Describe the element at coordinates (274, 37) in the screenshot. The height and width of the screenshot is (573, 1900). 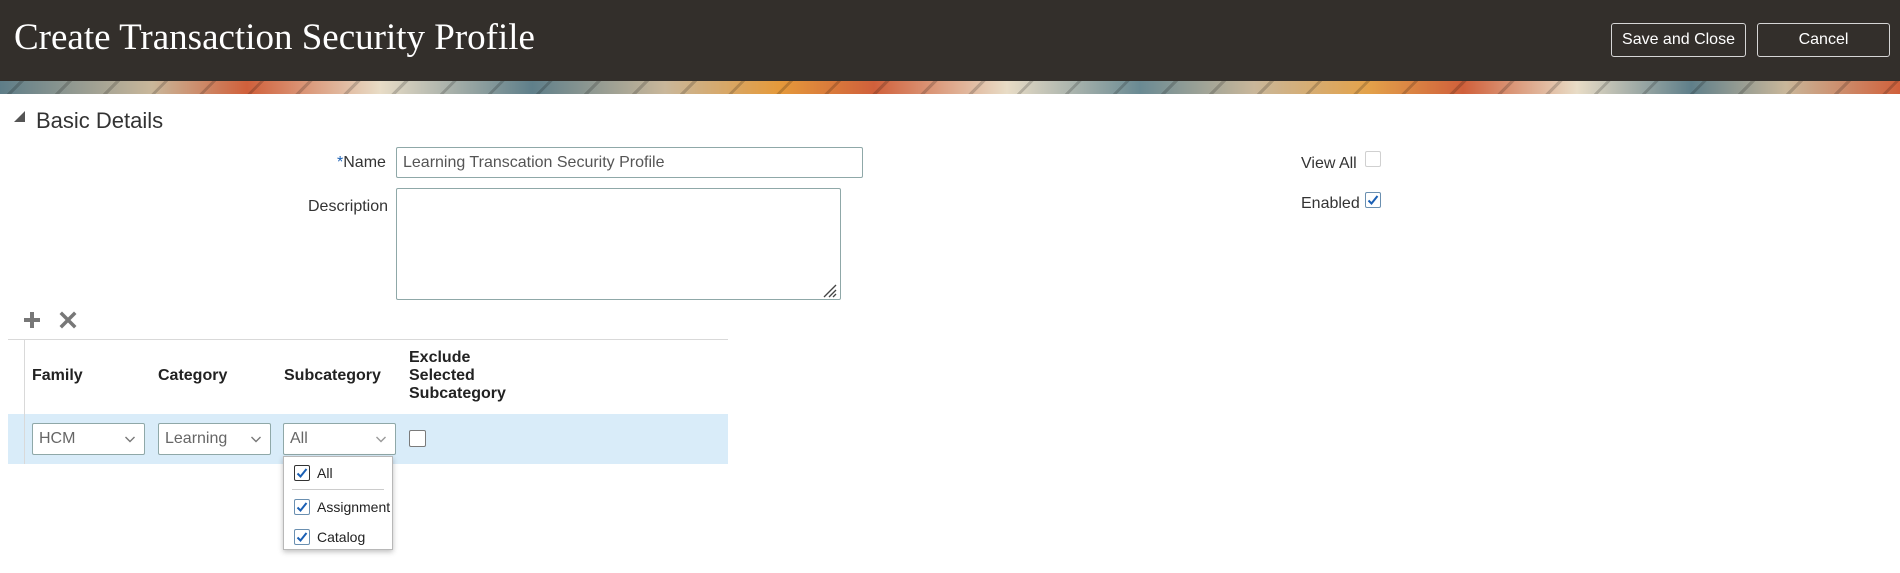
I see `page-title: Create Transaction Security Profile` at that location.